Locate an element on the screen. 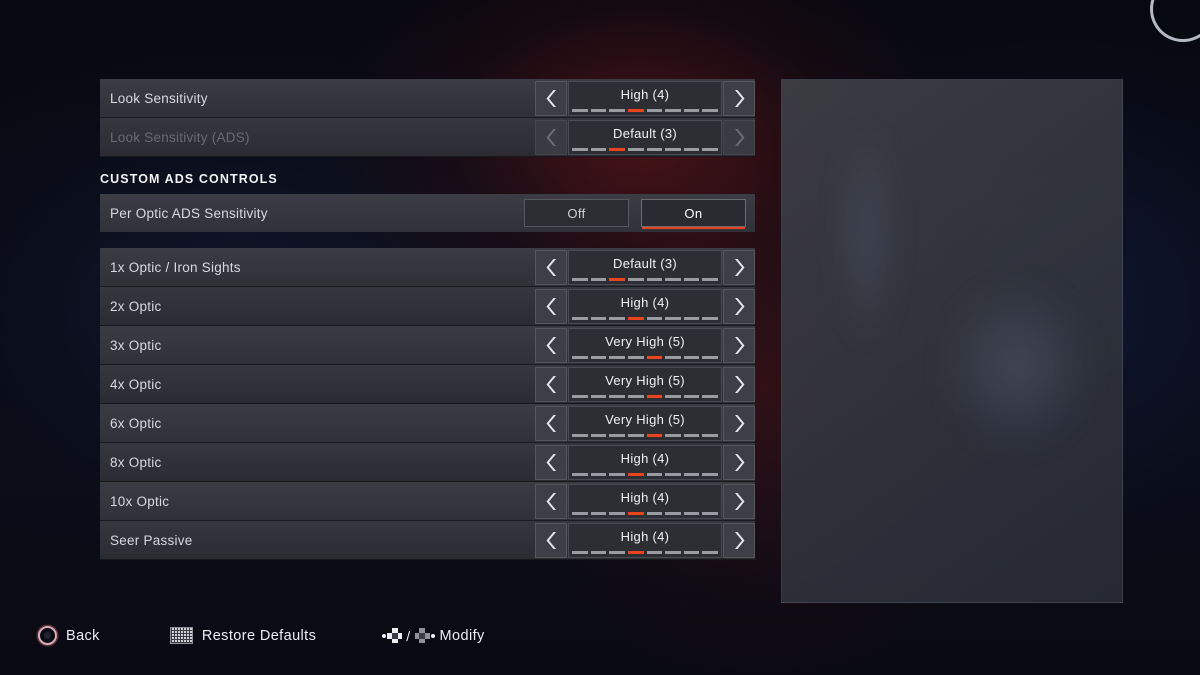 The height and width of the screenshot is (675, 1200). setting-value-text: Default (3) is located at coordinates (645, 133).